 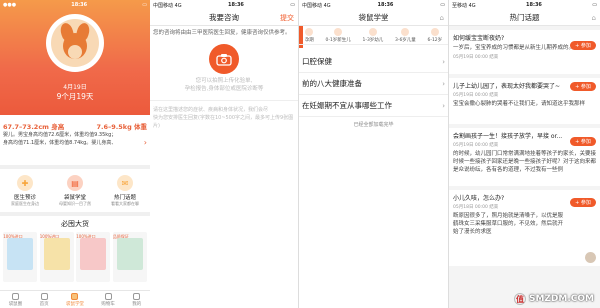 I want to click on user-icon, so click(x=137, y=296).